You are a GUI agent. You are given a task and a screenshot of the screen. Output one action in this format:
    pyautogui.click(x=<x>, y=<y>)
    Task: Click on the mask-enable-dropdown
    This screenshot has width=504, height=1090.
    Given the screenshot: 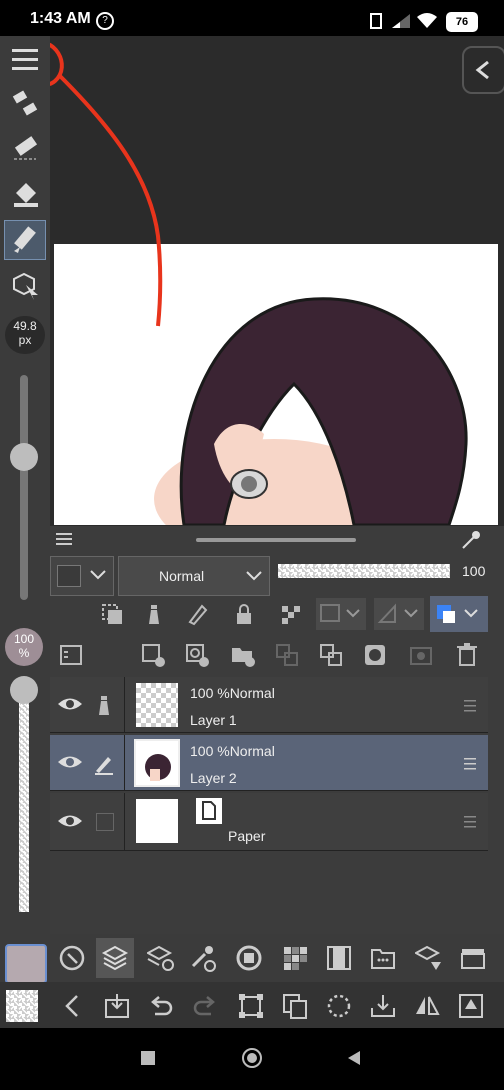 What is the action you would take?
    pyautogui.click(x=341, y=614)
    